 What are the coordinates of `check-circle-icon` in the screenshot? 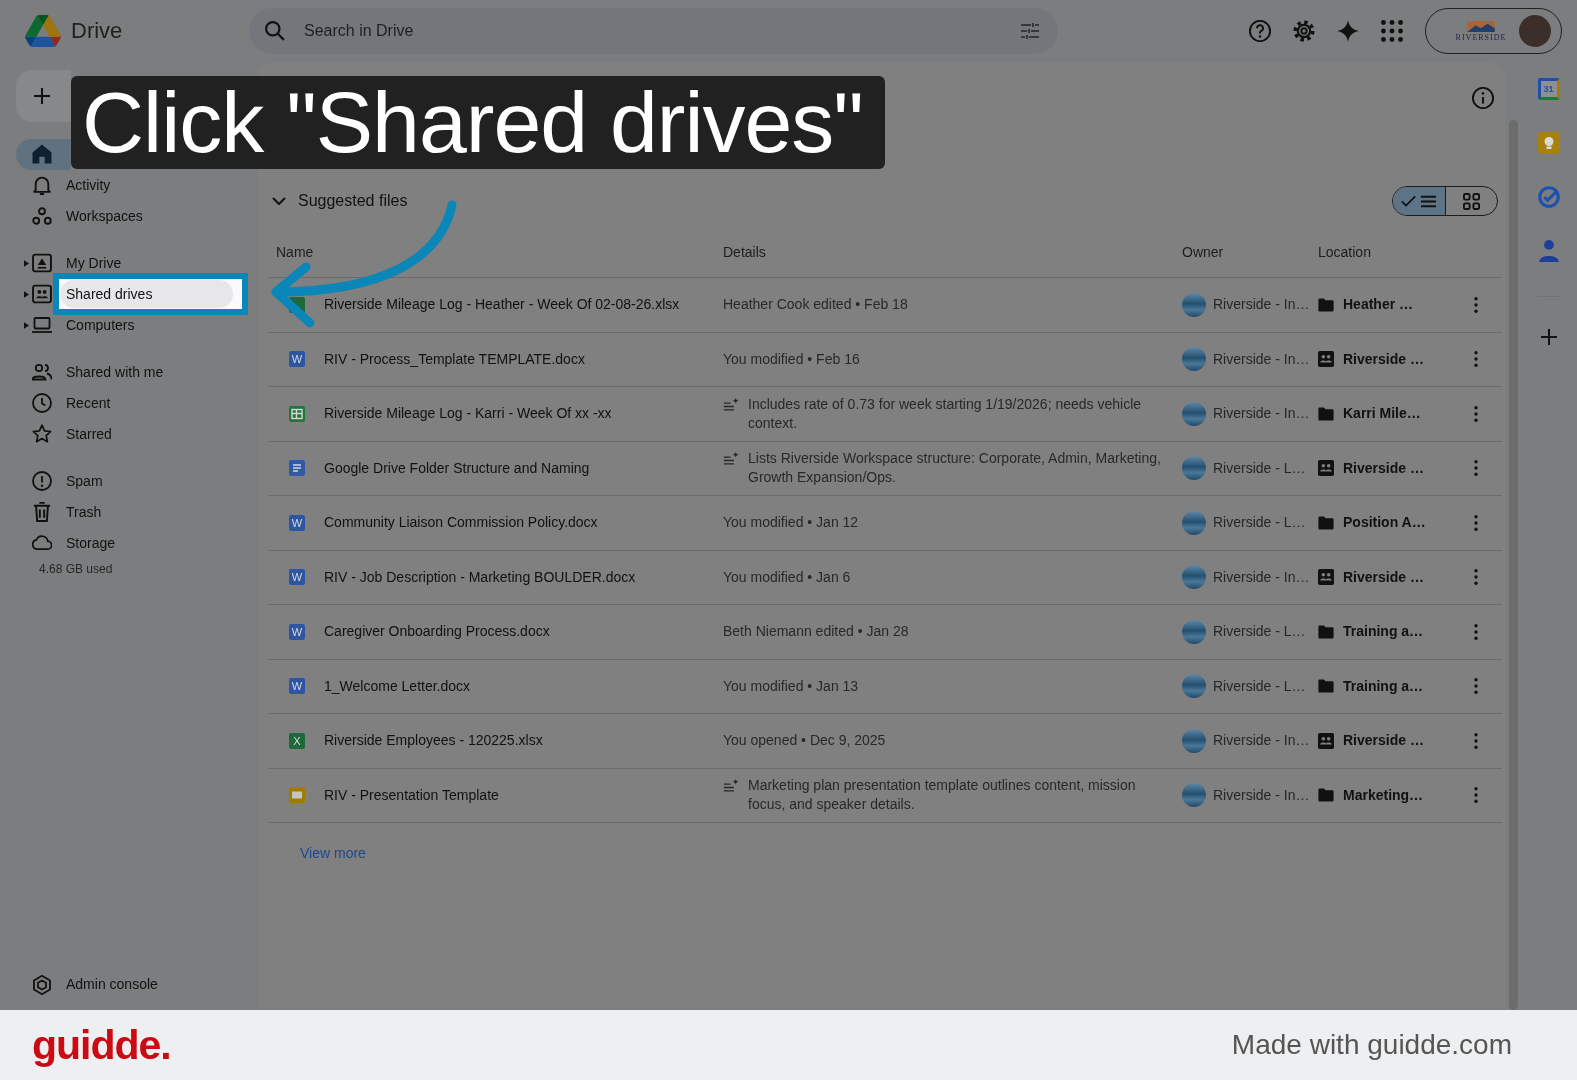 It's located at (1548, 197).